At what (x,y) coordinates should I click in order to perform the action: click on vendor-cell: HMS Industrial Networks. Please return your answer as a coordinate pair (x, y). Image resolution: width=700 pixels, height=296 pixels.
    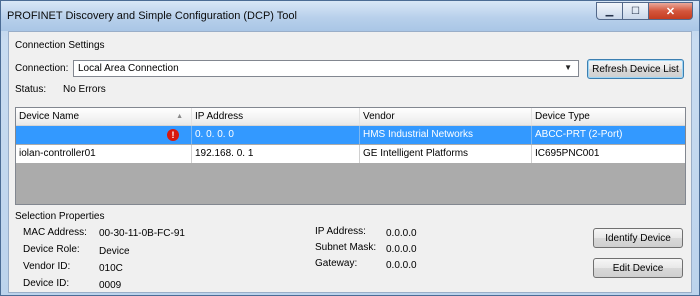
    Looking at the image, I should click on (446, 135).